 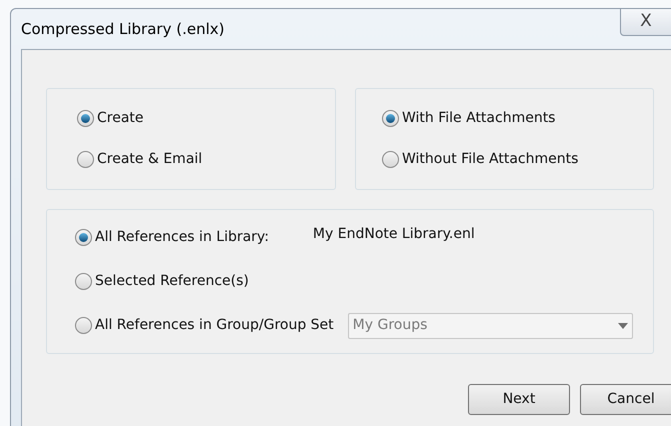 What do you see at coordinates (625, 399) in the screenshot?
I see `dialog-button: Cancel` at bounding box center [625, 399].